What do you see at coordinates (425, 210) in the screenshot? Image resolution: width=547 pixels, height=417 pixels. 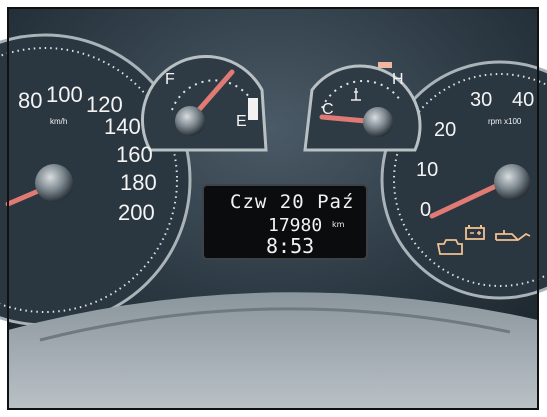 I see `rpm-tick-0: 0` at bounding box center [425, 210].